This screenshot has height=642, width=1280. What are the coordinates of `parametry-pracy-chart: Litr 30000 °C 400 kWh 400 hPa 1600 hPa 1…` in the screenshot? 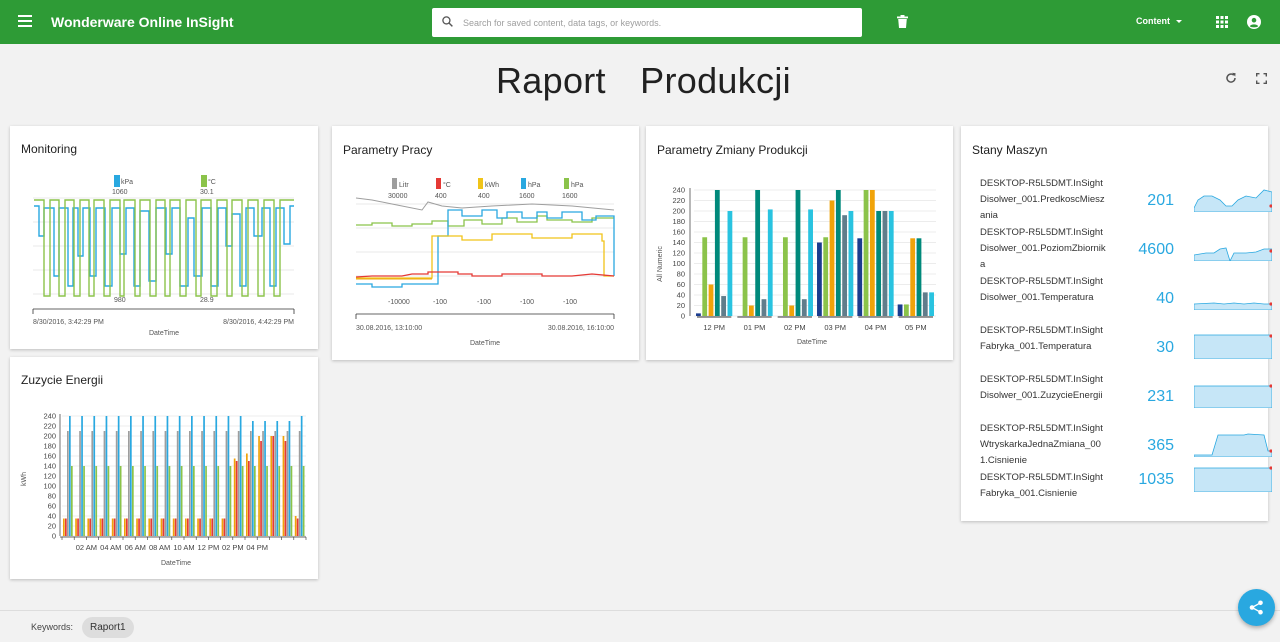 It's located at (485, 243).